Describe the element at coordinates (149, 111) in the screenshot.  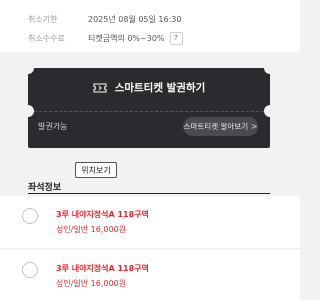
I see `ticket-perforation` at that location.